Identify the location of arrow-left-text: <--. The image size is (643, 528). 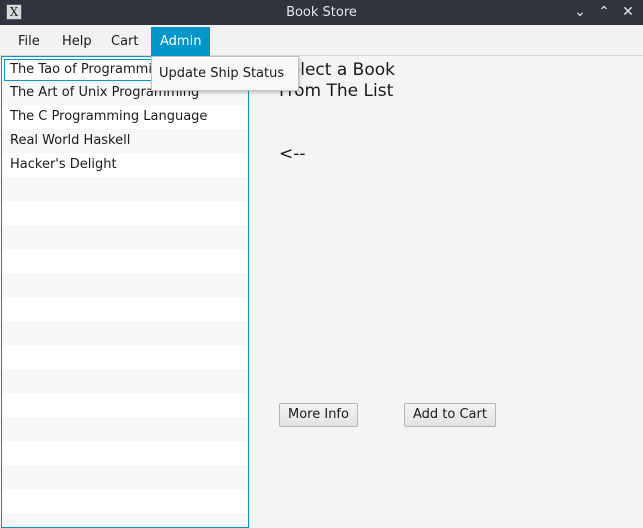
(292, 154).